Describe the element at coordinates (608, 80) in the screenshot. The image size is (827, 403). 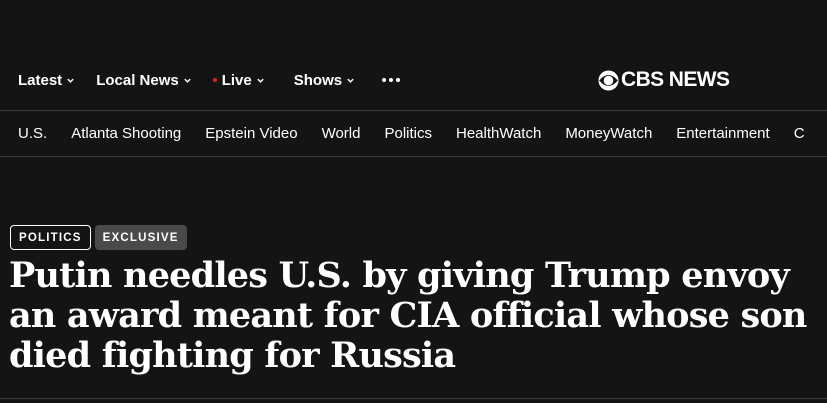
I see `cbs-eye-icon` at that location.